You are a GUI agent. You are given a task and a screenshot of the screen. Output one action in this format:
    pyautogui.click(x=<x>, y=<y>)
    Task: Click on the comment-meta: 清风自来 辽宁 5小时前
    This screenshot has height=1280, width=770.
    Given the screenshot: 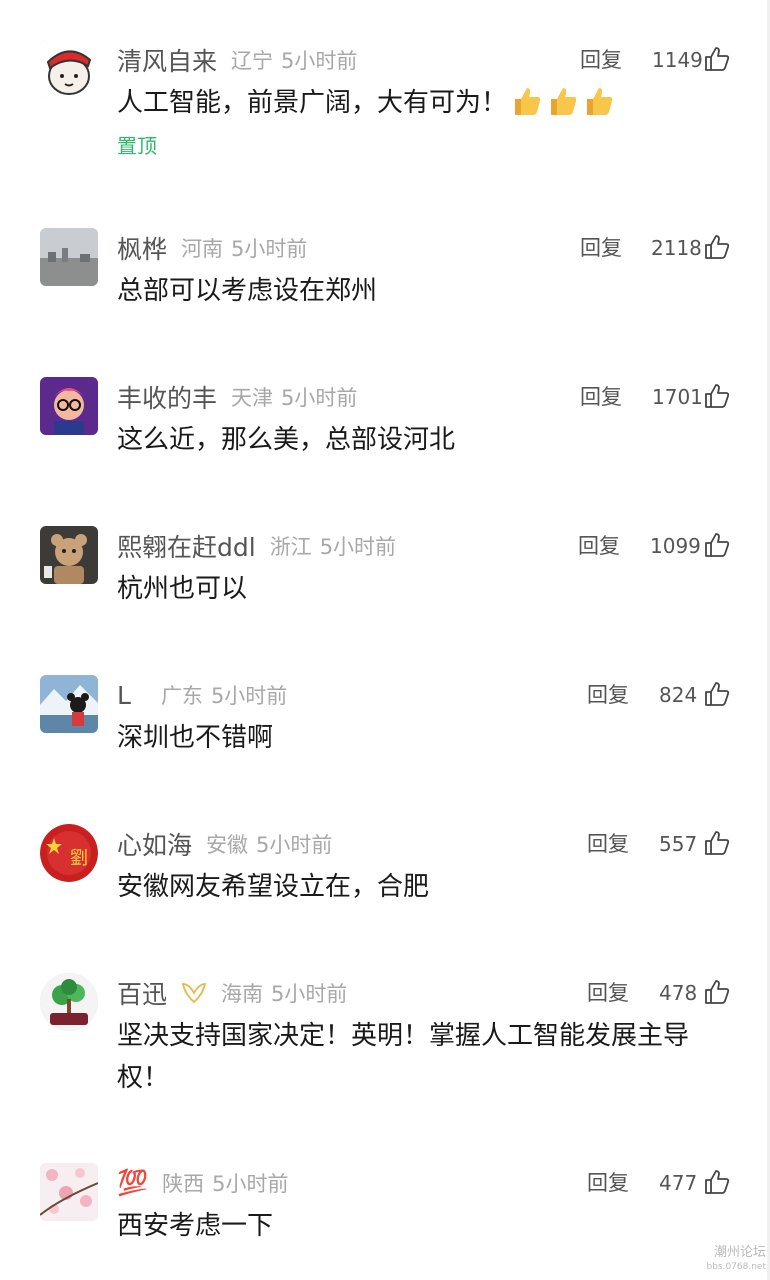 What is the action you would take?
    pyautogui.click(x=237, y=60)
    